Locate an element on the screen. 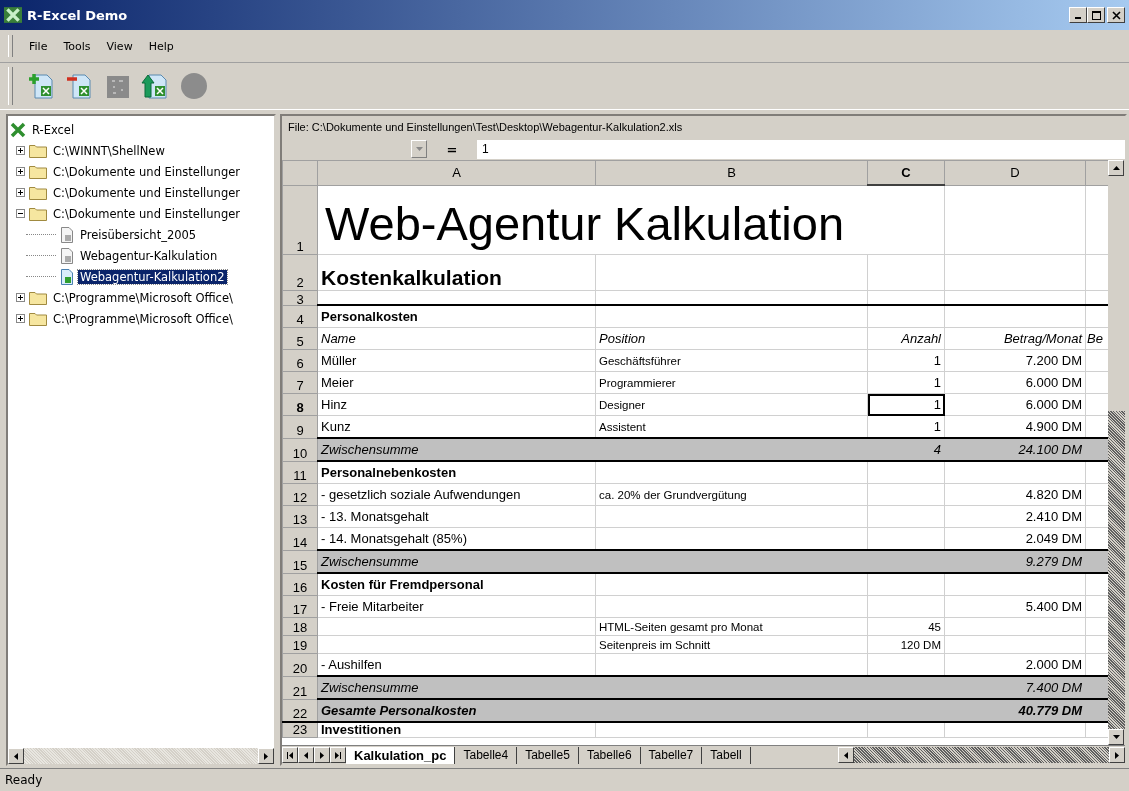 This screenshot has width=1129, height=791. close-button is located at coordinates (1116, 15).